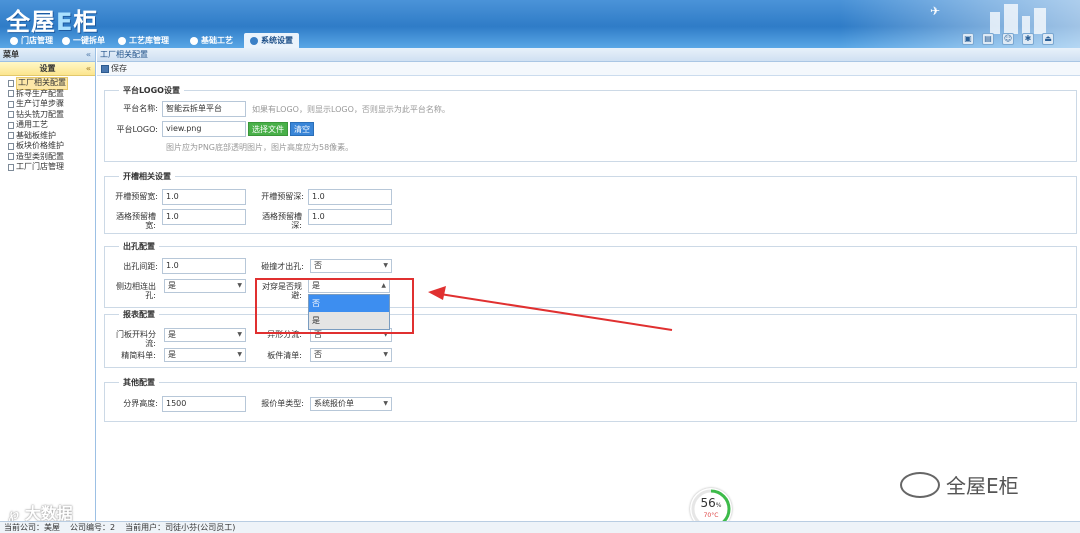 Image resolution: width=1080 pixels, height=533 pixels. I want to click on sidebar-item-factory-config: 工厂相关配置, so click(51, 83).